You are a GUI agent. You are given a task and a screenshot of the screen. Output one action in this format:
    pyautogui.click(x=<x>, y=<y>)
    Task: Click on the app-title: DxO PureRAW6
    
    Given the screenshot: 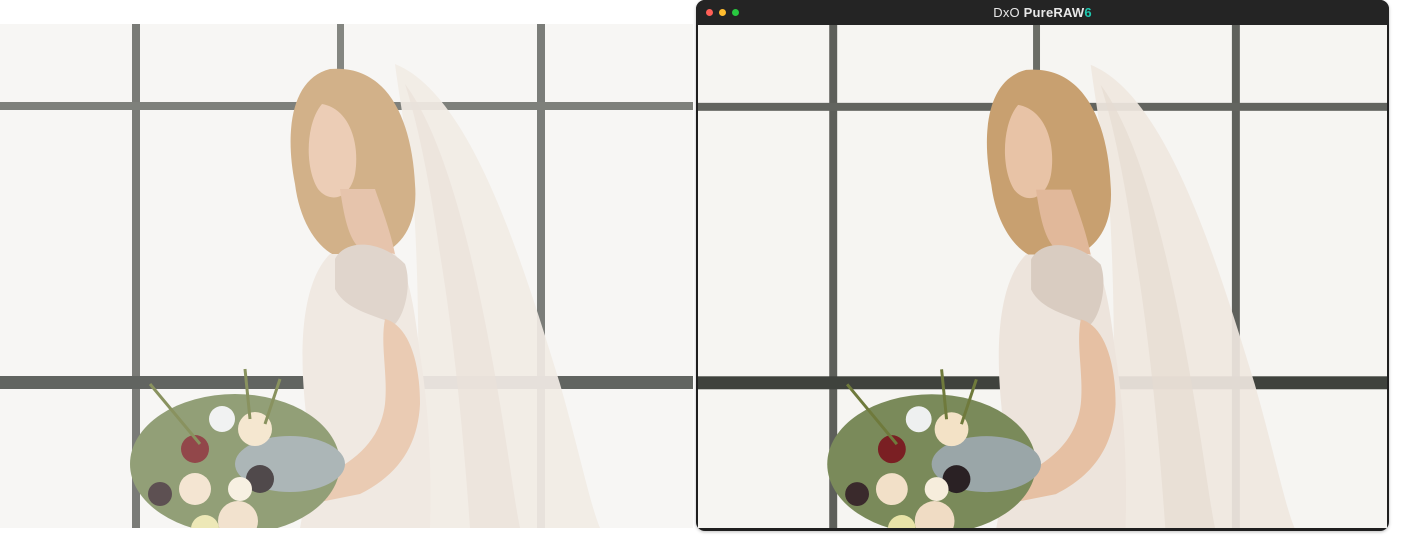 What is the action you would take?
    pyautogui.click(x=1042, y=12)
    